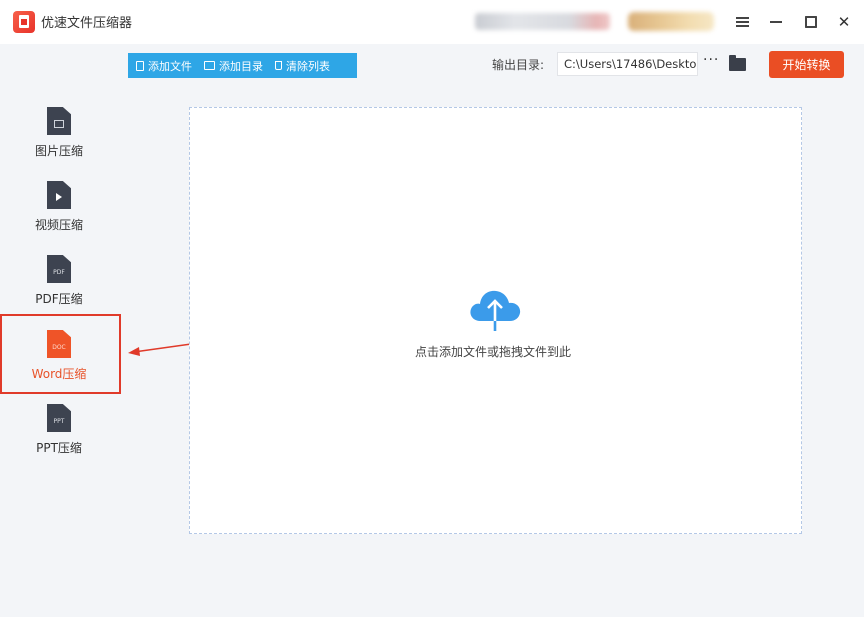  I want to click on sidebar-item-video: 视频压缩, so click(59, 211).